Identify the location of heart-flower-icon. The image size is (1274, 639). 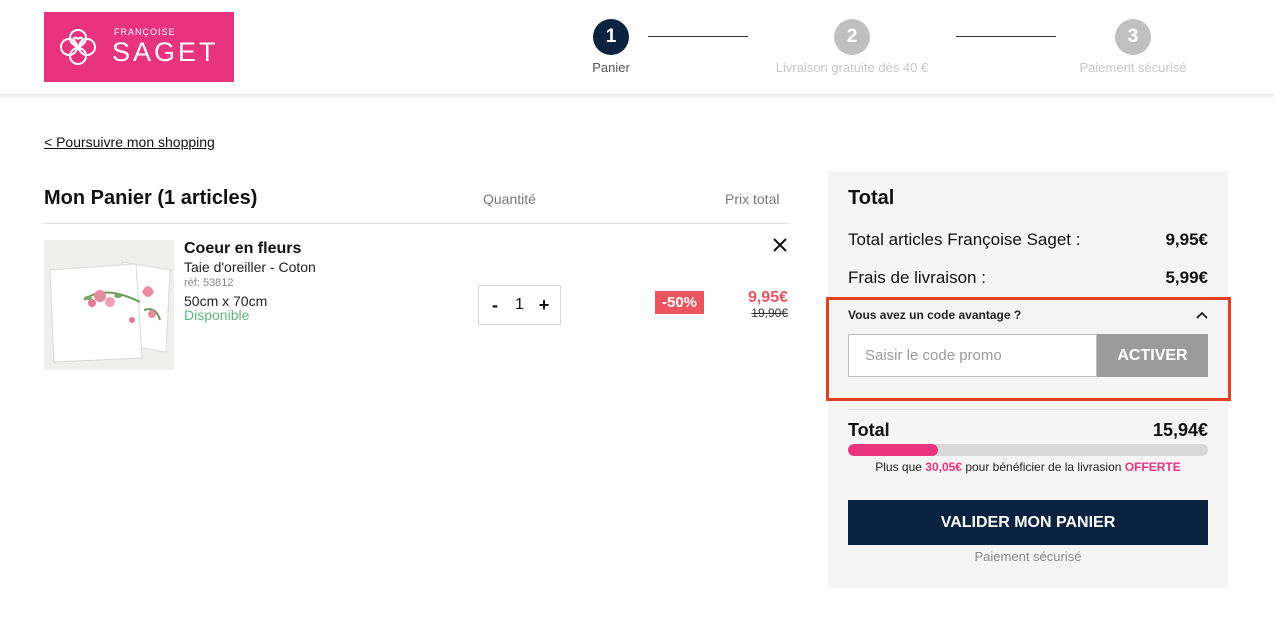
(78, 47).